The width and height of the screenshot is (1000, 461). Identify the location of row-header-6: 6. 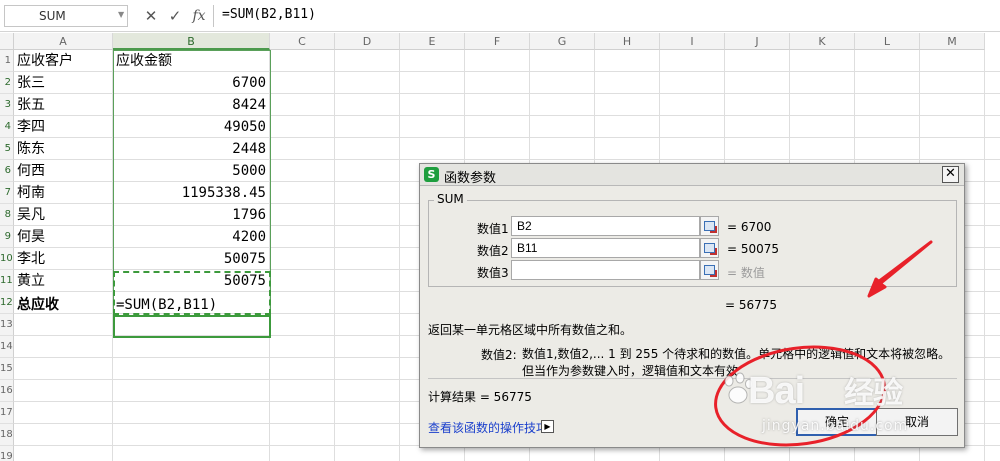
(7, 171).